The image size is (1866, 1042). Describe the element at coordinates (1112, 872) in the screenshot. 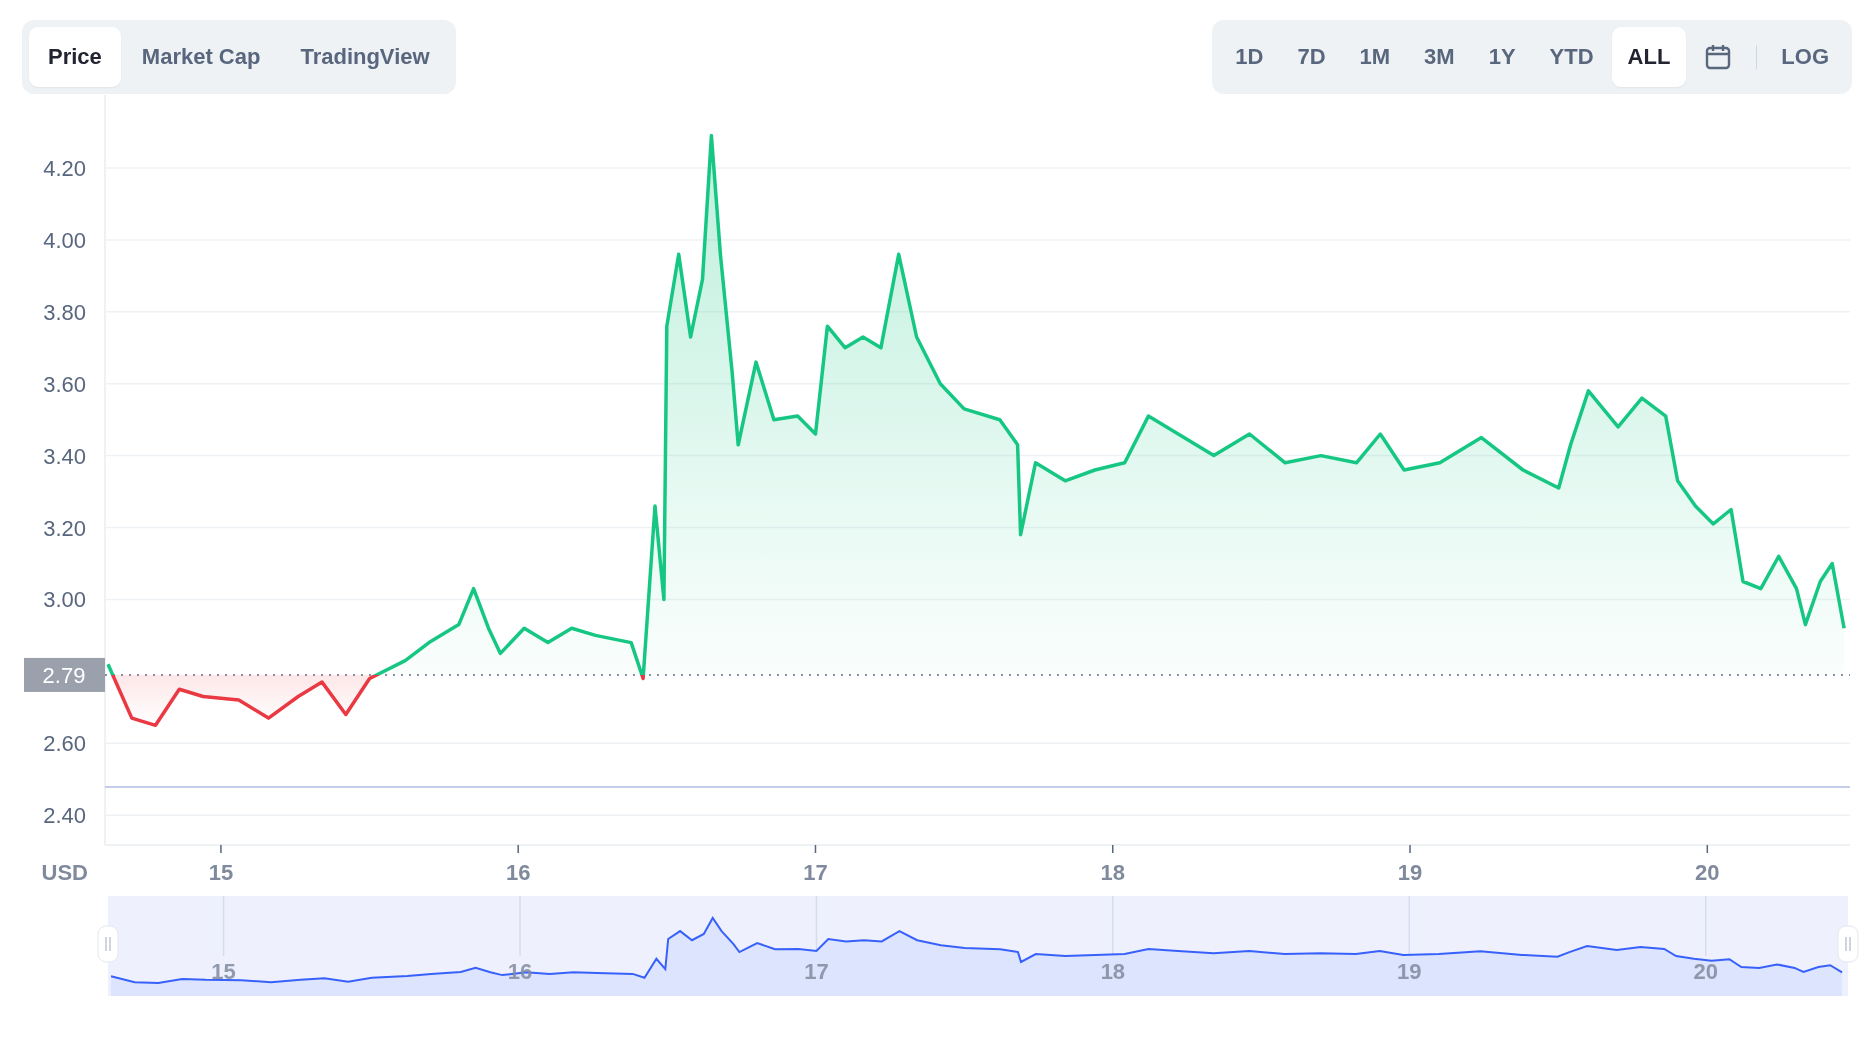

I see `x-axis-label: 18` at that location.